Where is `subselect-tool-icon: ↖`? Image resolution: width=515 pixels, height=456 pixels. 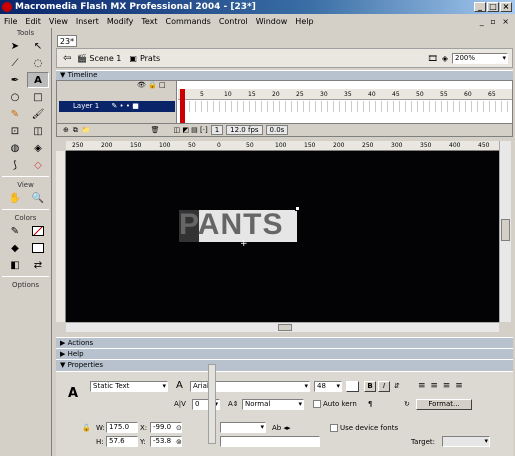
subselect-tool-icon: ↖ is located at coordinates (38, 46).